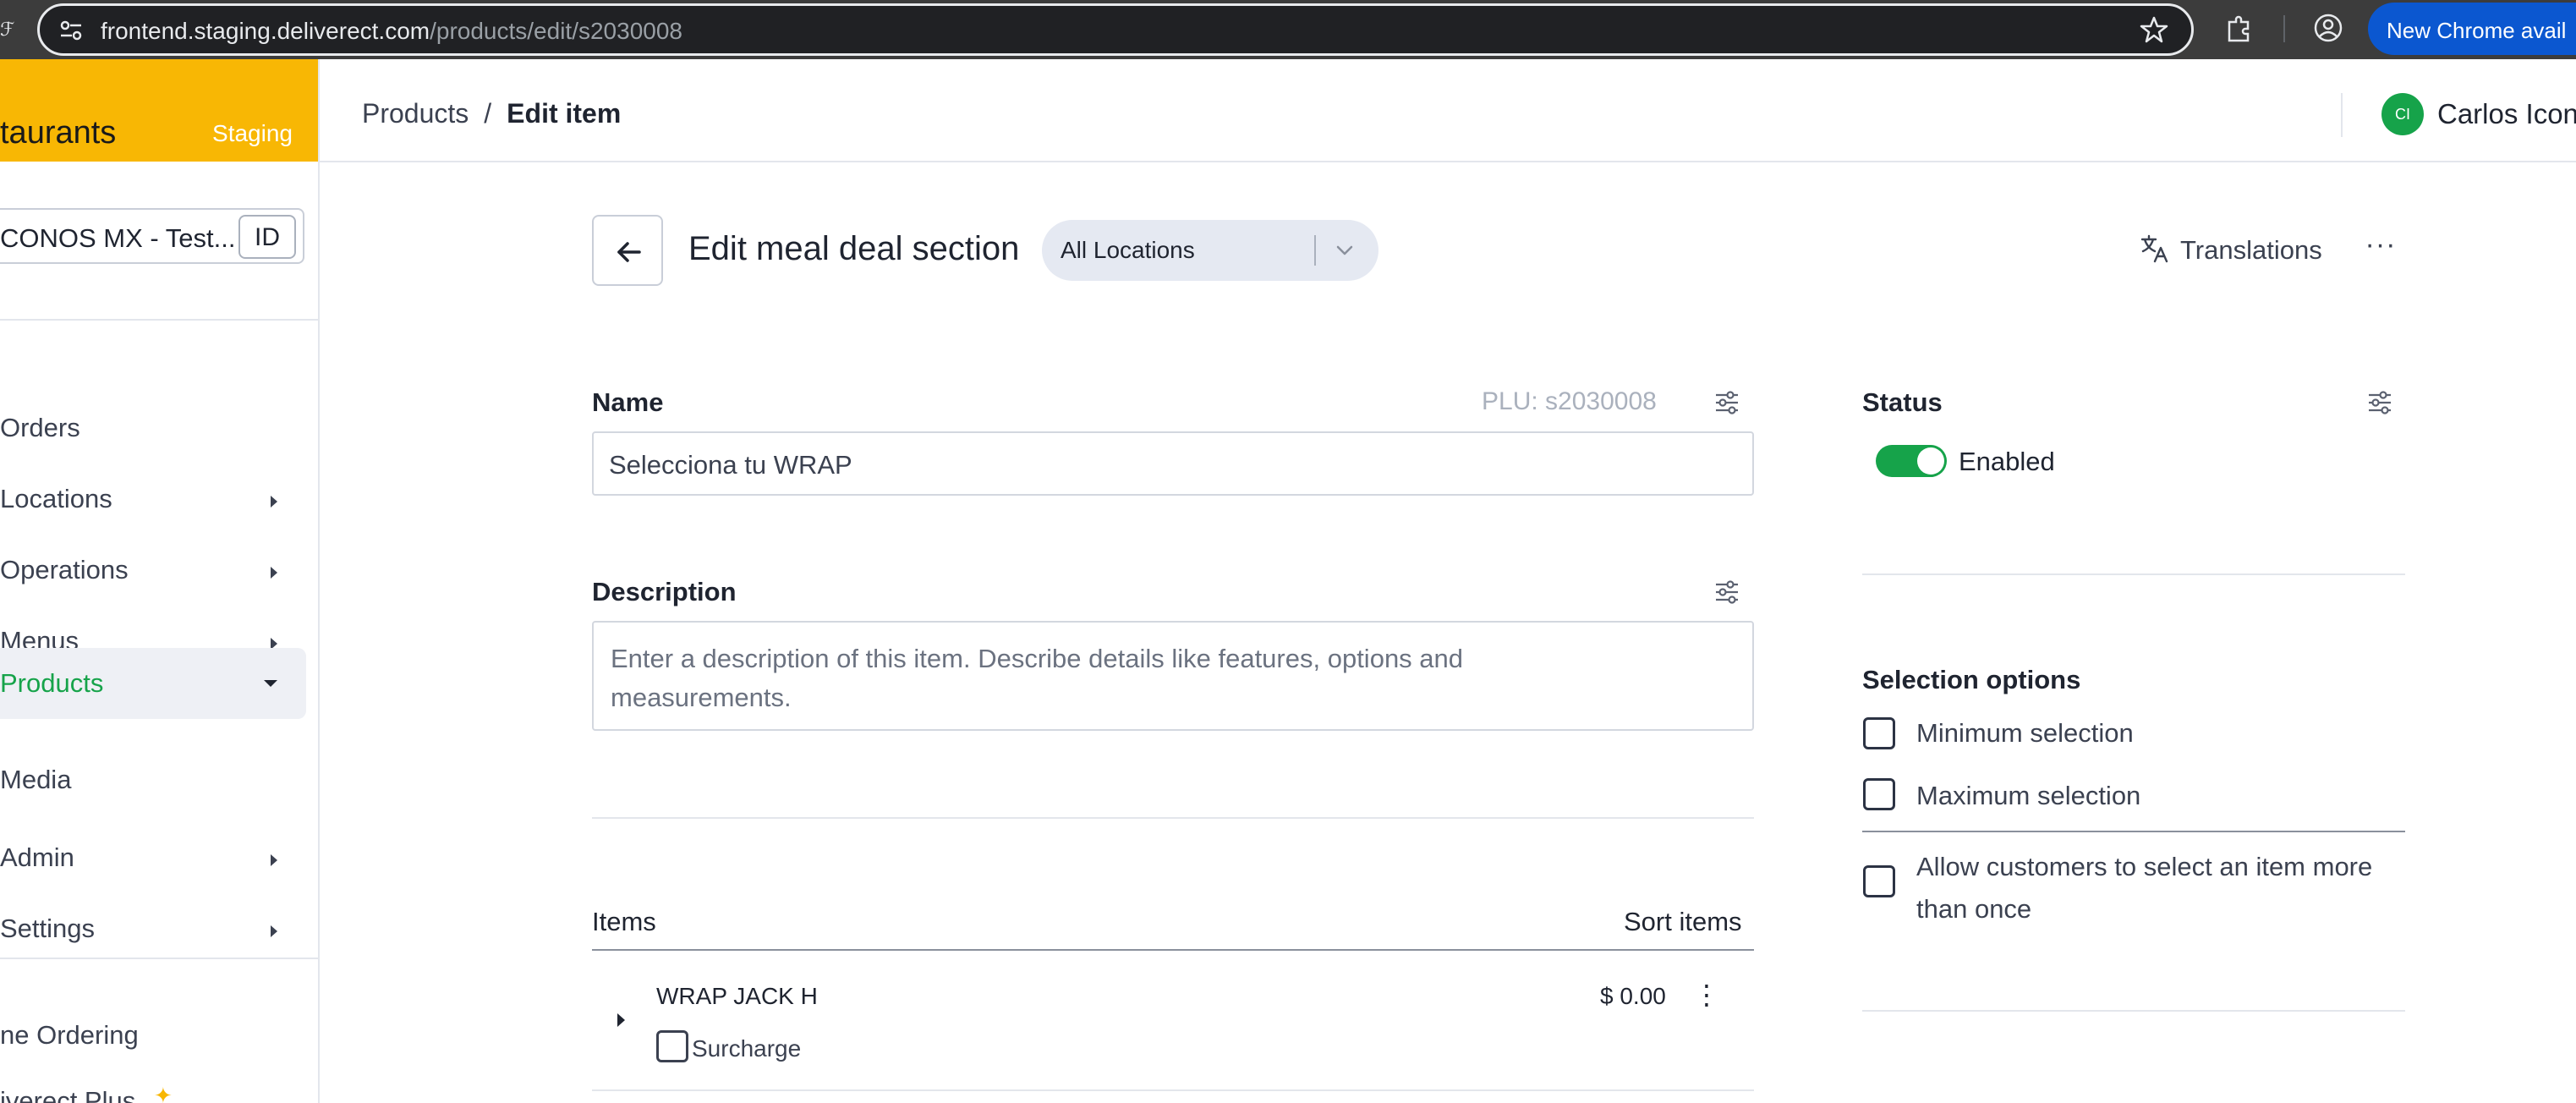 The image size is (2576, 1103). I want to click on sidebar-item-online-ordering: ne Ordering, so click(153, 1036).